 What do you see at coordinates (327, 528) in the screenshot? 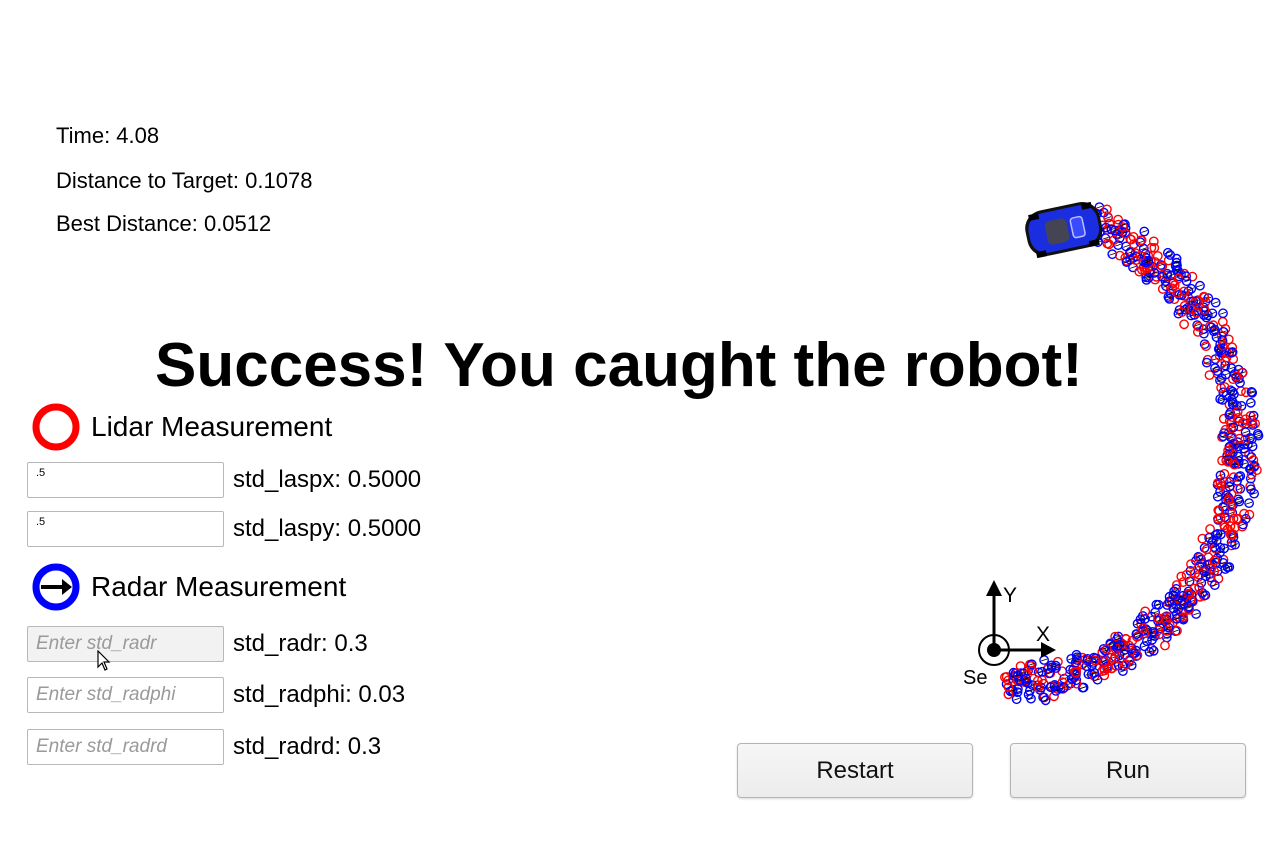
I see `std-laspy-label: std_laspy: 0.5000` at bounding box center [327, 528].